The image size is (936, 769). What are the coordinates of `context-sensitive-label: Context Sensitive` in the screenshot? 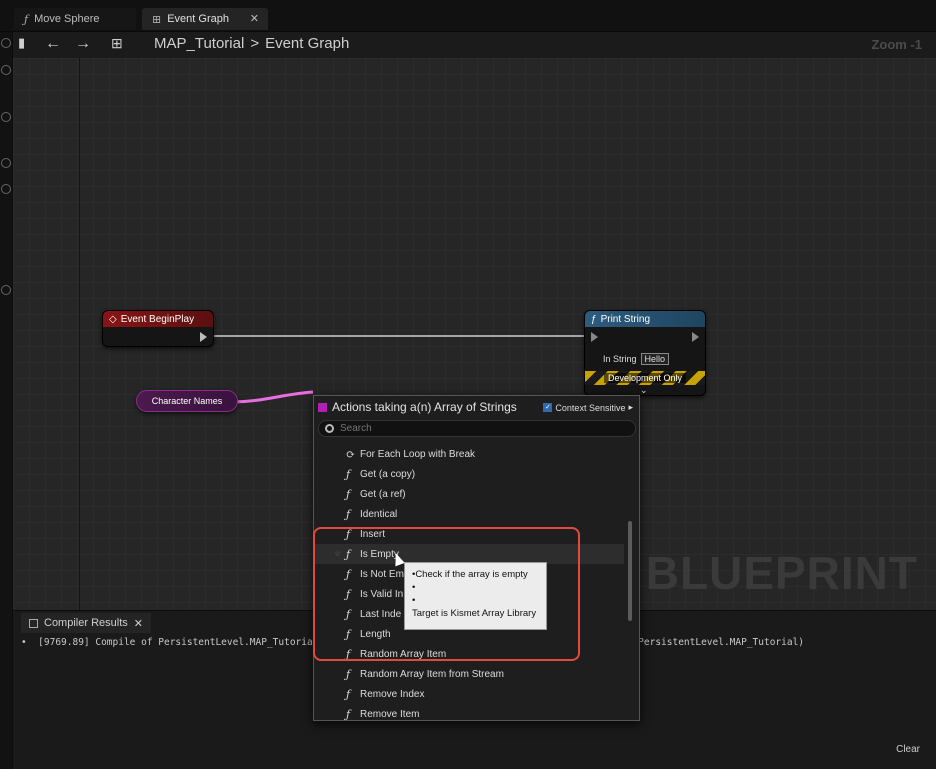 It's located at (590, 407).